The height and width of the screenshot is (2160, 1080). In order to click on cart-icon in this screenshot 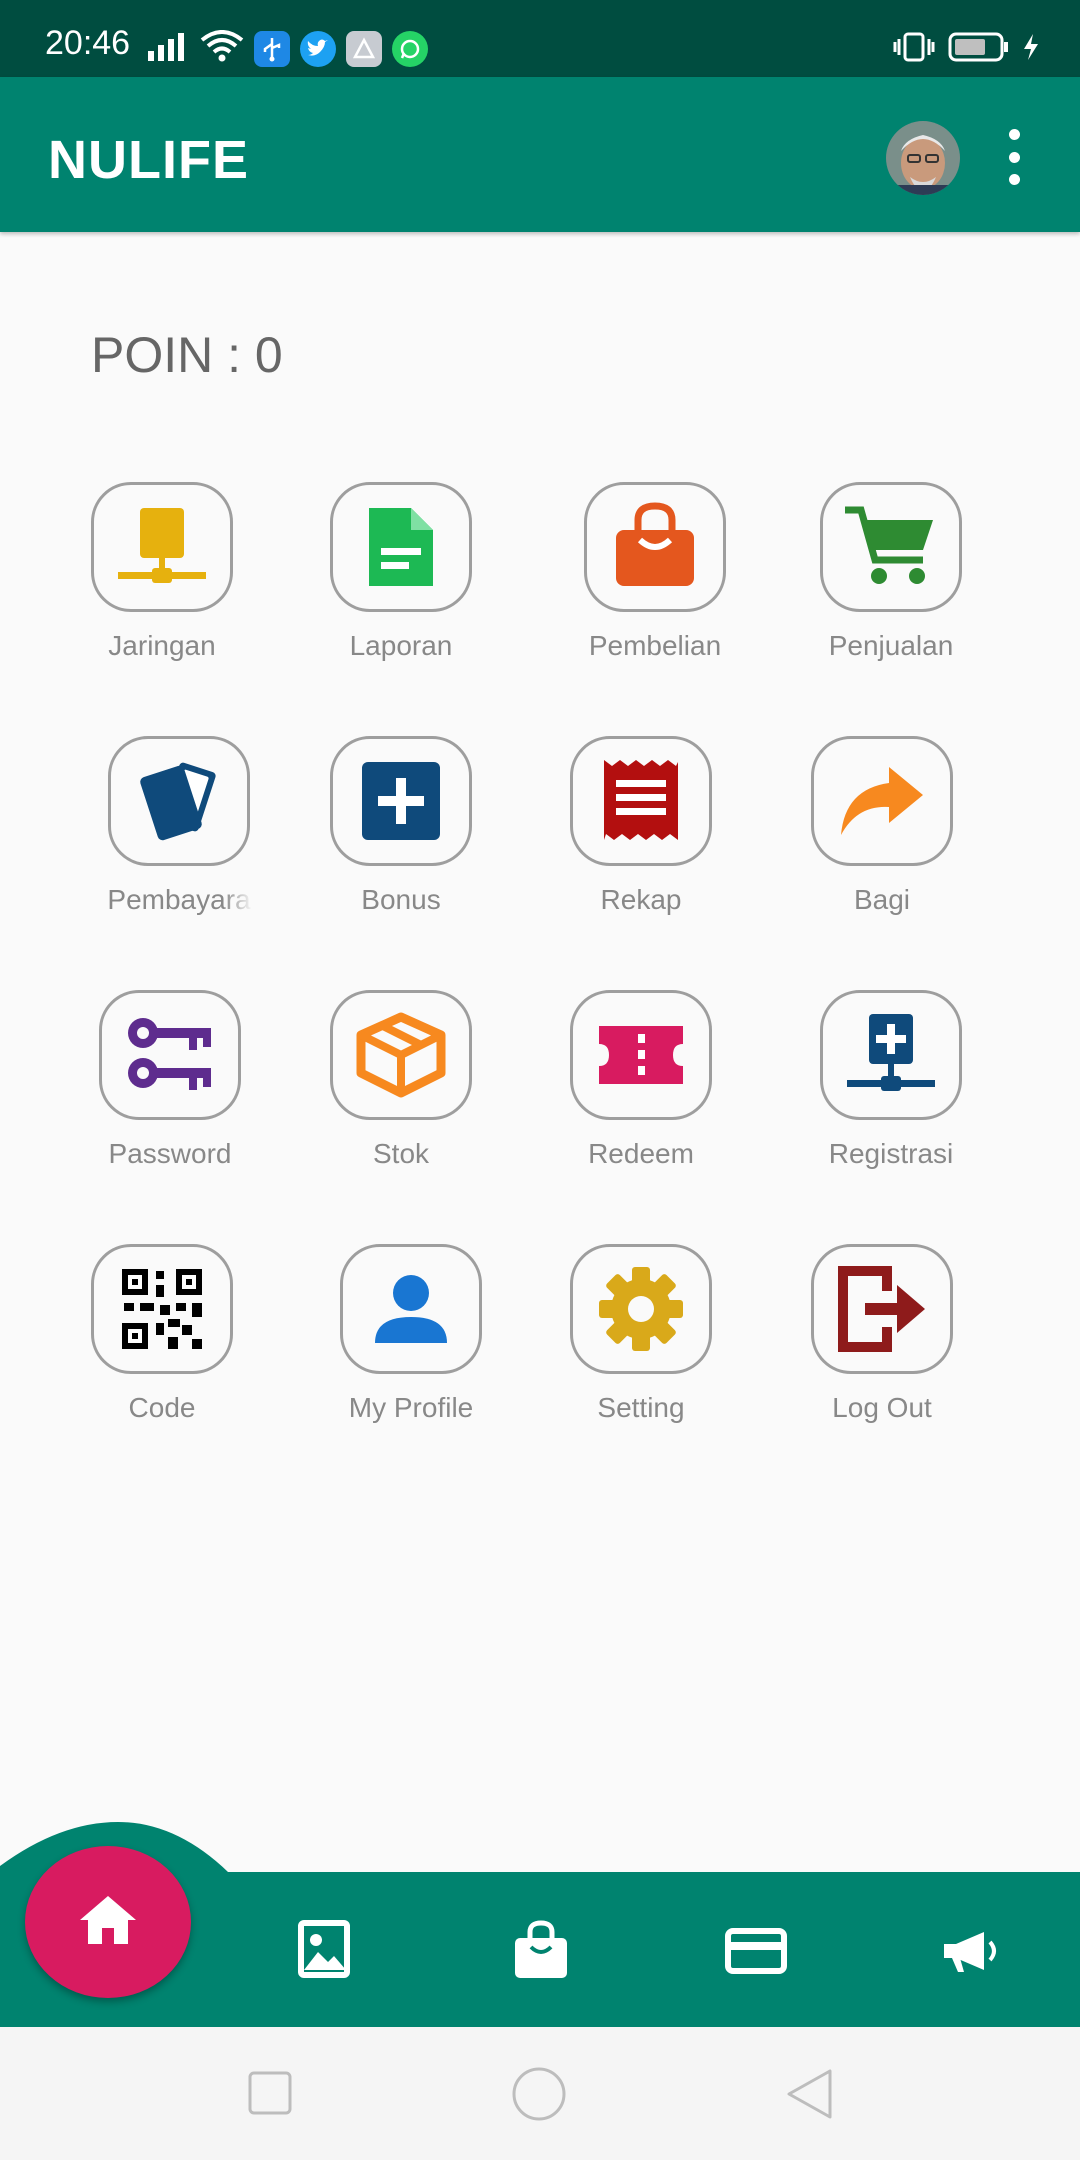, I will do `click(891, 547)`.